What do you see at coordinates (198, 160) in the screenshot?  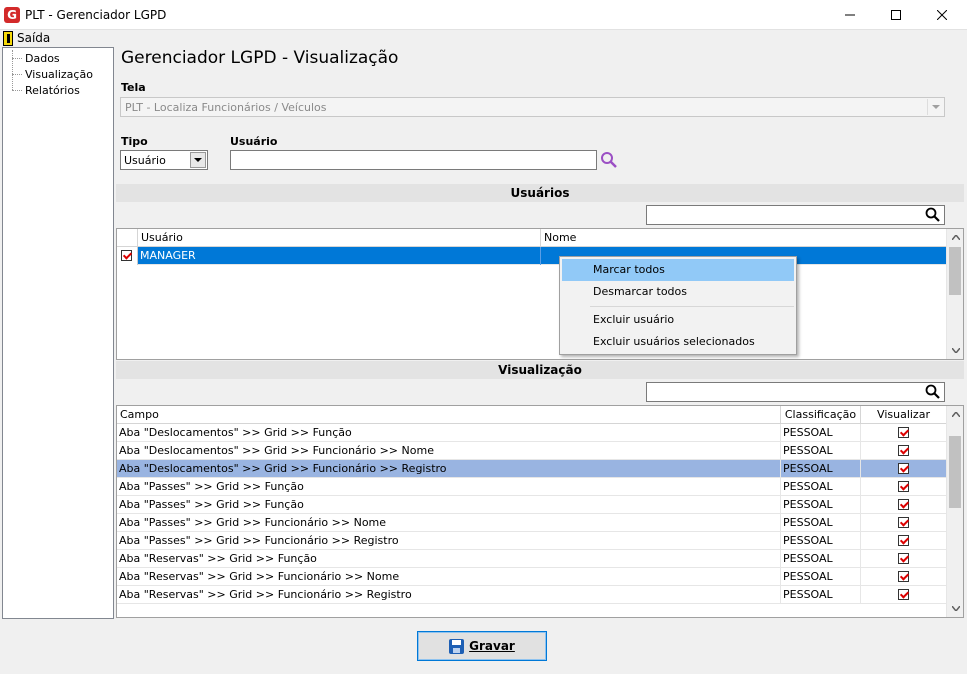 I see `chevron-down-icon` at bounding box center [198, 160].